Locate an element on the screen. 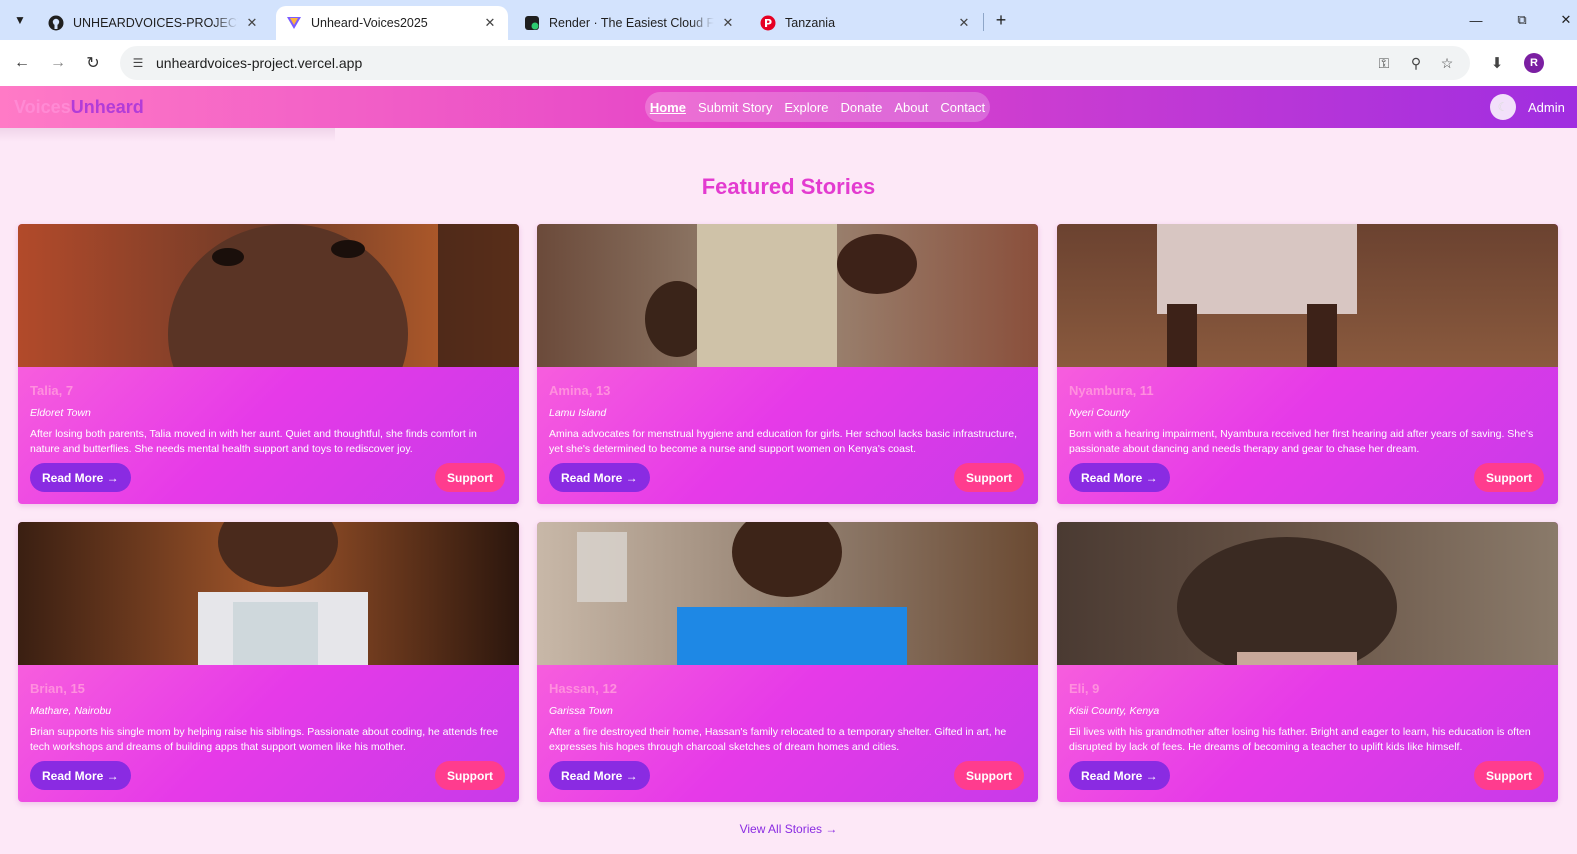 The image size is (1577, 854). tab-unheard-voices: Unheard-Voices2025 ✕ is located at coordinates (392, 23).